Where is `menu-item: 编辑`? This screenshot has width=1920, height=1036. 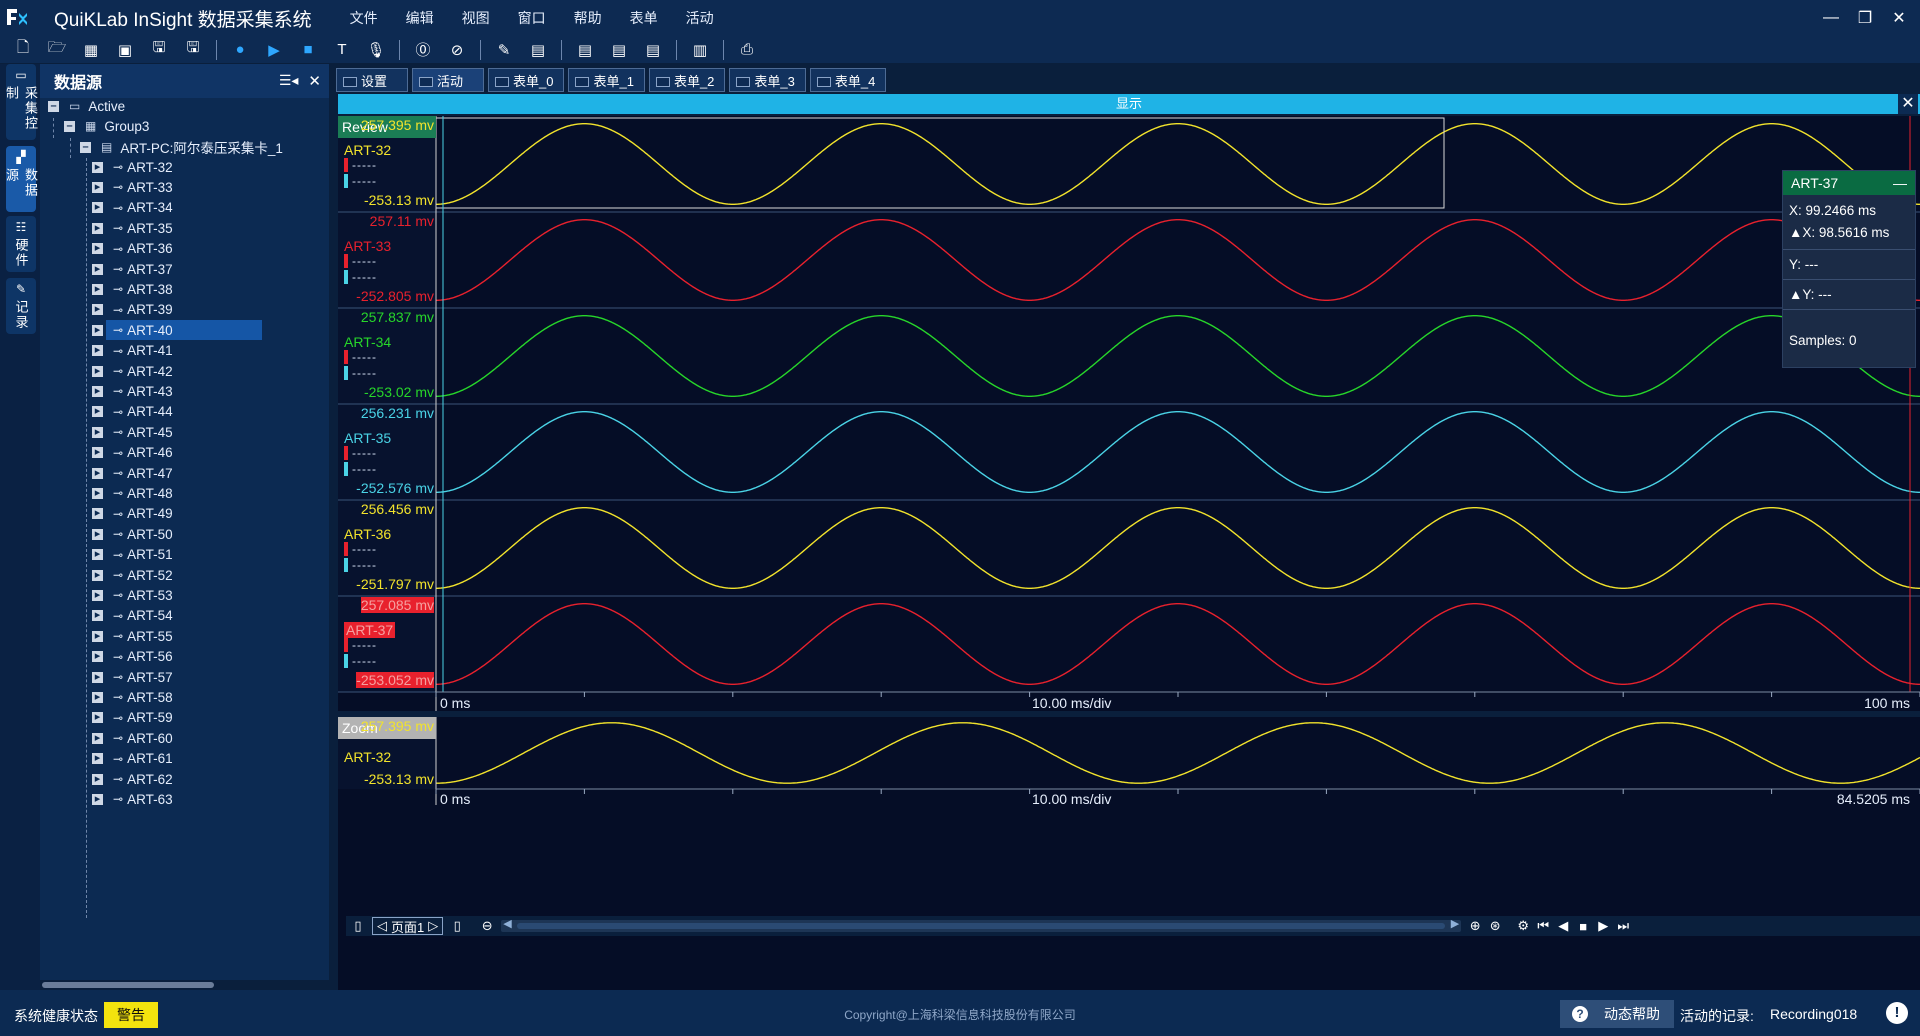
menu-item: 编辑 is located at coordinates (420, 18).